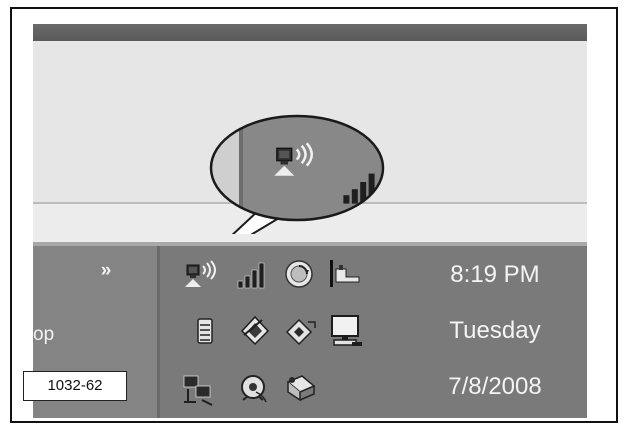  What do you see at coordinates (204, 275) in the screenshot?
I see `wireless-network-icon` at bounding box center [204, 275].